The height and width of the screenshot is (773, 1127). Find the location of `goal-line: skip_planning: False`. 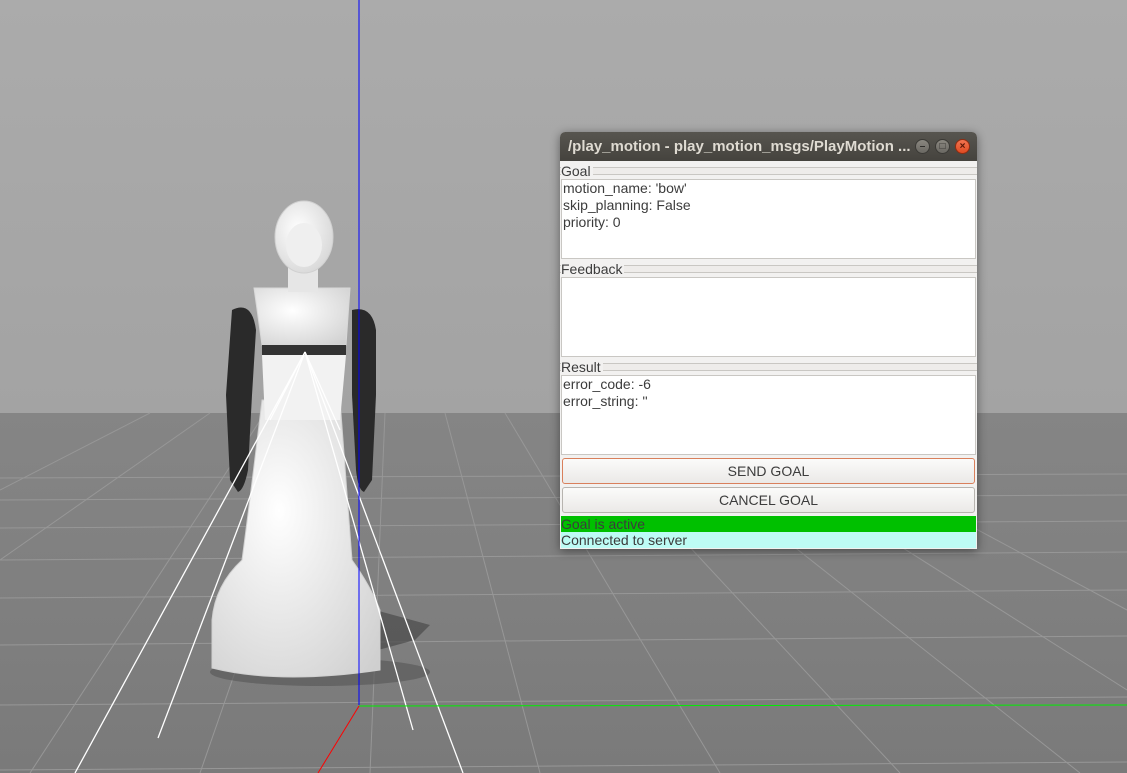

goal-line: skip_planning: False is located at coordinates (627, 205).